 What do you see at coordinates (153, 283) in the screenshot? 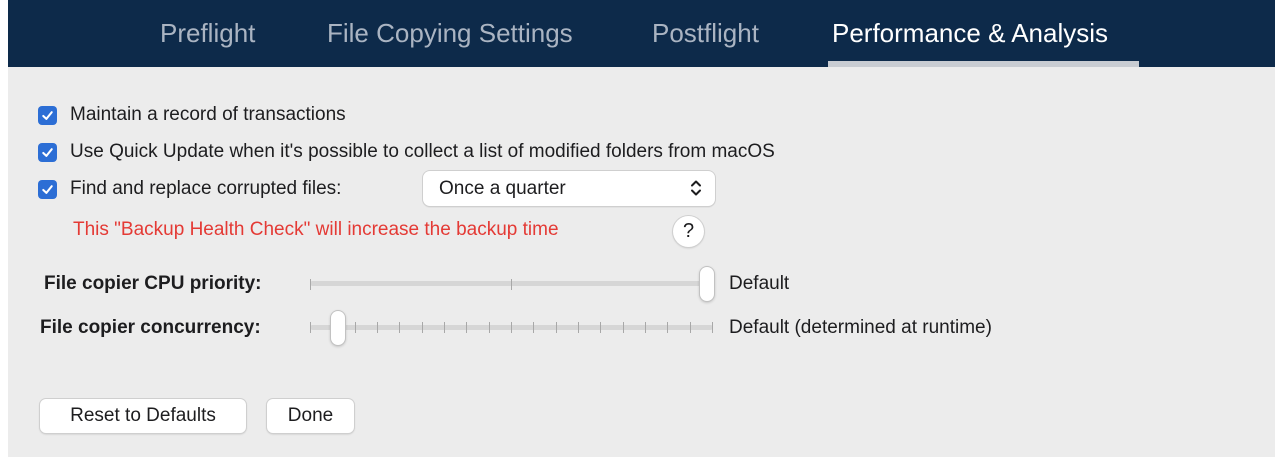
I see `cpu-priority-label: File copier CPU priority:` at bounding box center [153, 283].